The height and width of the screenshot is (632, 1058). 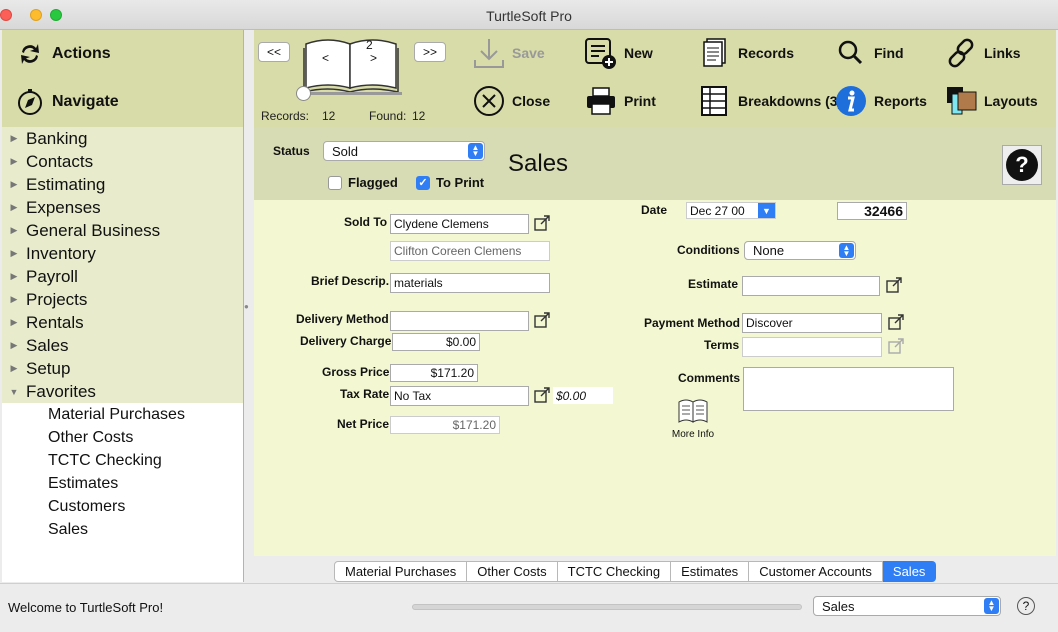 What do you see at coordinates (961, 101) in the screenshot?
I see `layouts-icon` at bounding box center [961, 101].